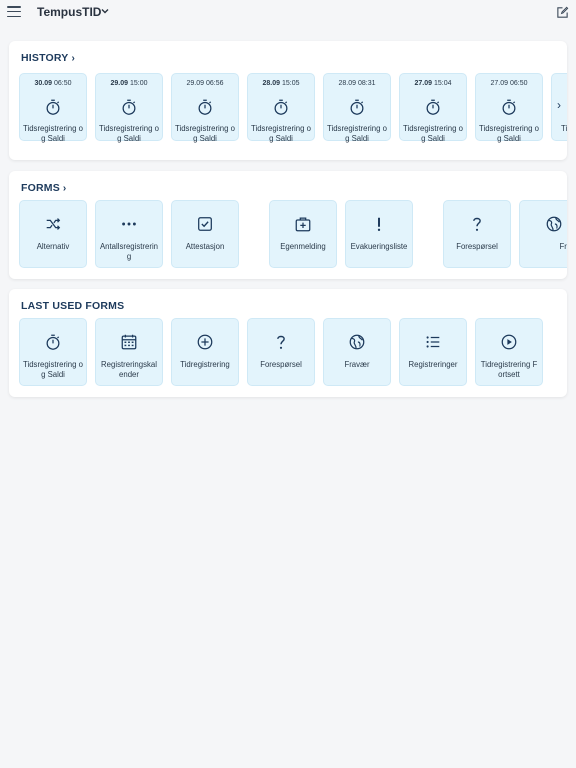 This screenshot has height=768, width=576. Describe the element at coordinates (14, 12) in the screenshot. I see `menu-icon` at that location.